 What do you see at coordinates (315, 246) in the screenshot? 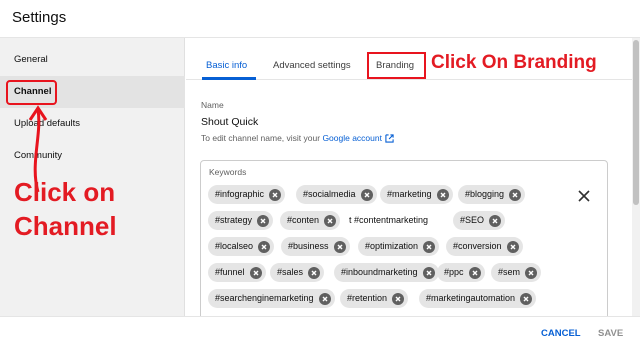
I see `keyword-chip: #business` at bounding box center [315, 246].